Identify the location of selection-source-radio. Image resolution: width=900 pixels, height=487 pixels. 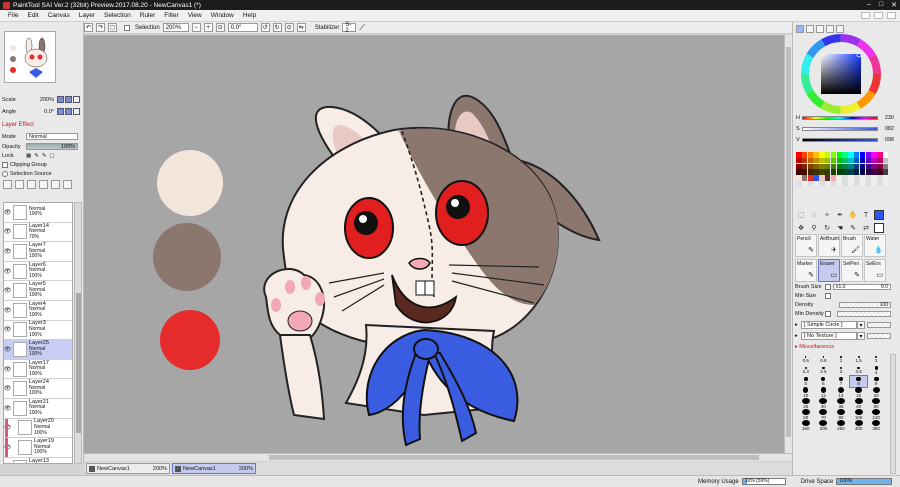
(5, 174).